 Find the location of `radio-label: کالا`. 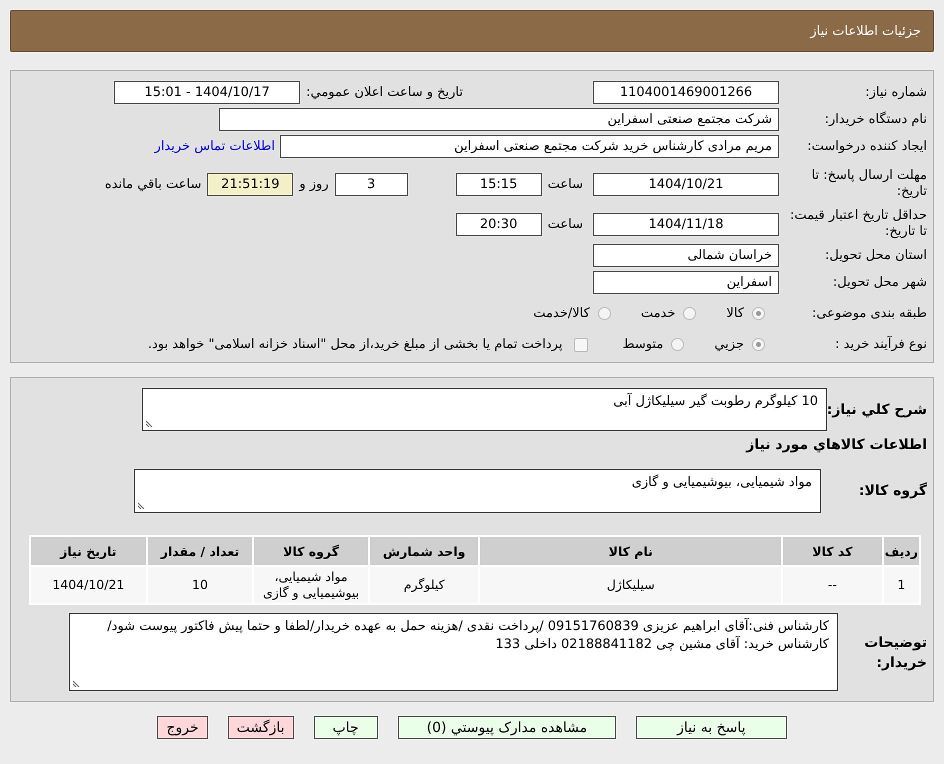

radio-label: کالا is located at coordinates (735, 313).